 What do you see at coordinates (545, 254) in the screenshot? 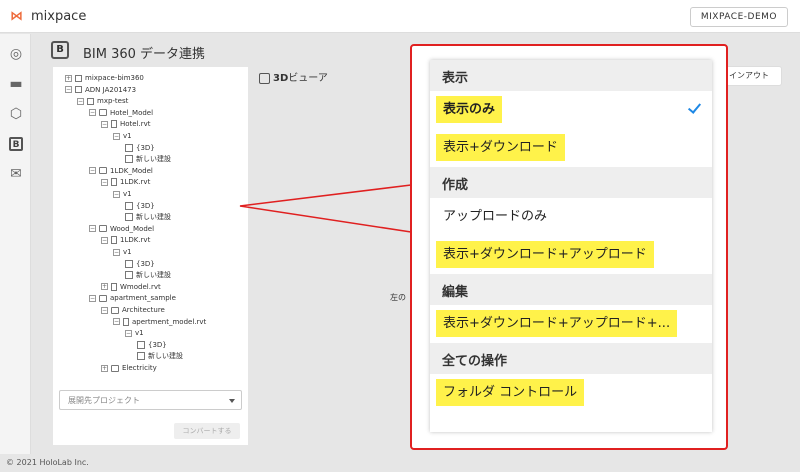
I see `menu-item-label: 表示+ダウンロード+アップロード` at bounding box center [545, 254].